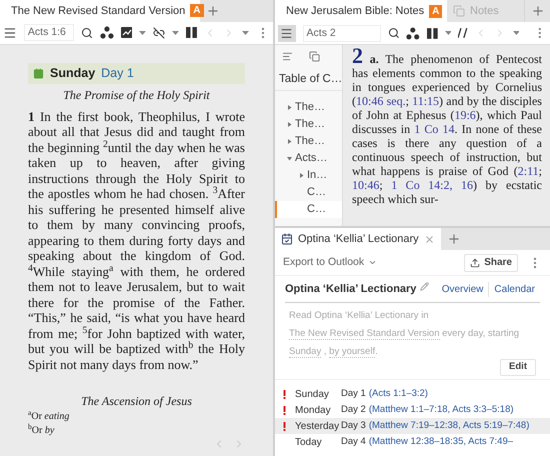 The image size is (550, 456). What do you see at coordinates (49, 417) in the screenshot?
I see `footnote: $^{a}$Or eating` at bounding box center [49, 417].